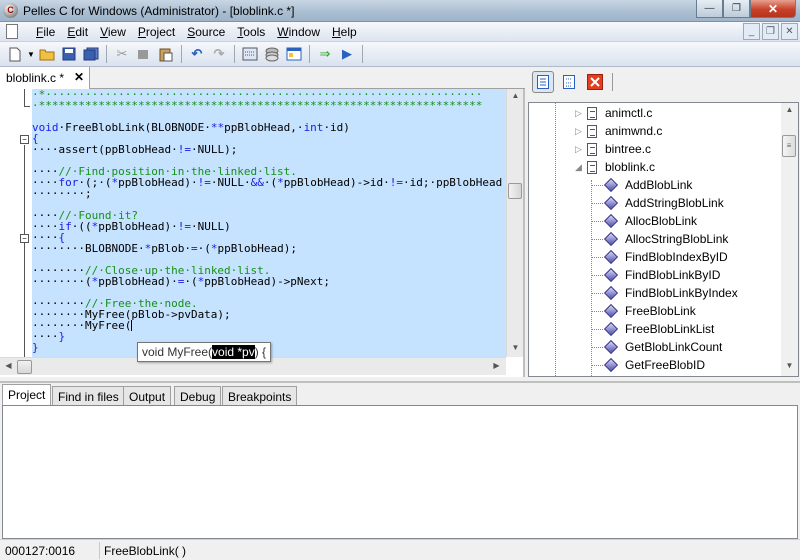  I want to click on tree-function-item: GetBlobLinkCount, so click(656, 347).